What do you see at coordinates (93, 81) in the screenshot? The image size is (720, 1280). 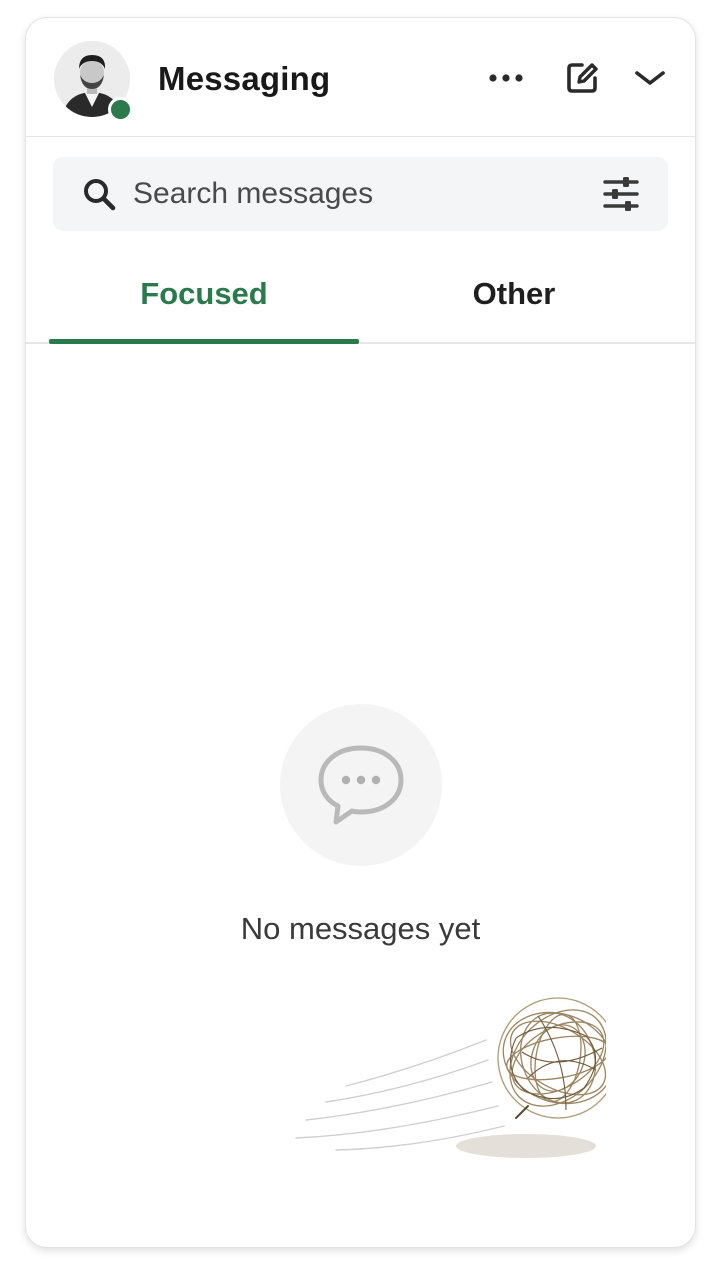 I see `avatar` at bounding box center [93, 81].